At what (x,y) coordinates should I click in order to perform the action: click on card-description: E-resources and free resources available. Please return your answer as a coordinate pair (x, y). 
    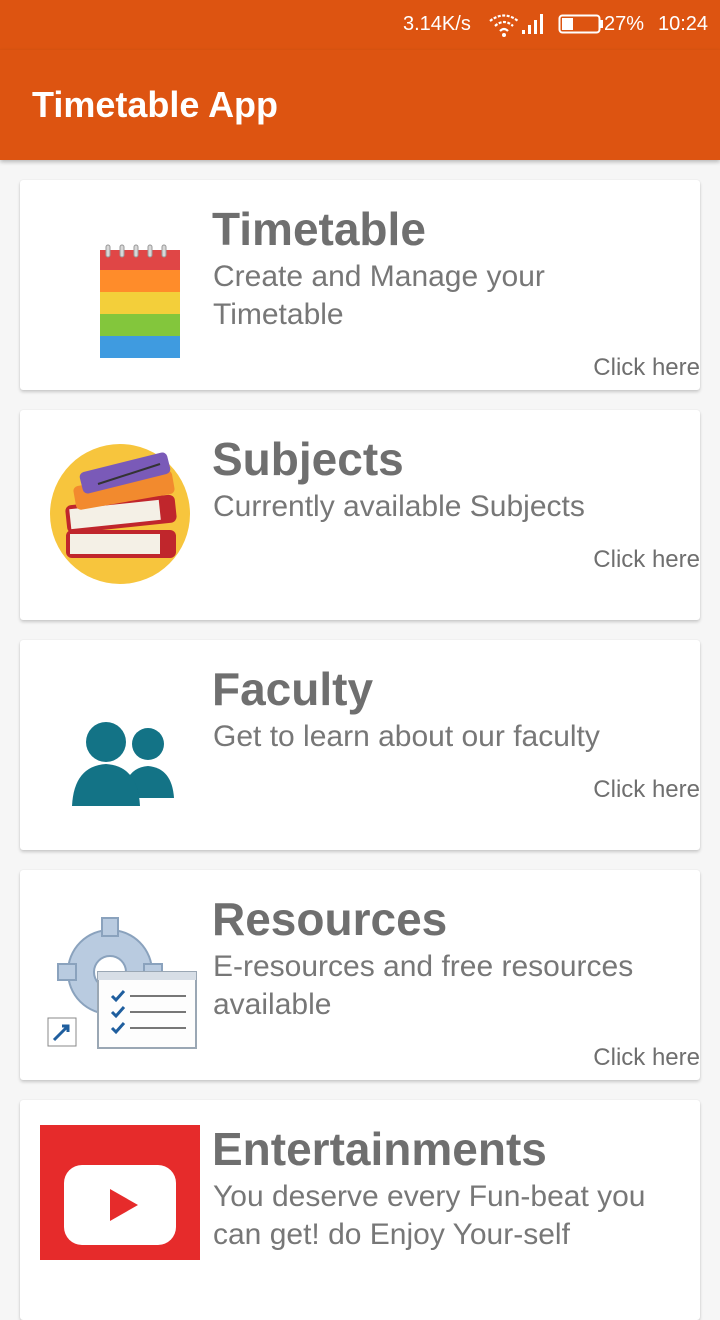
    Looking at the image, I should click on (423, 985).